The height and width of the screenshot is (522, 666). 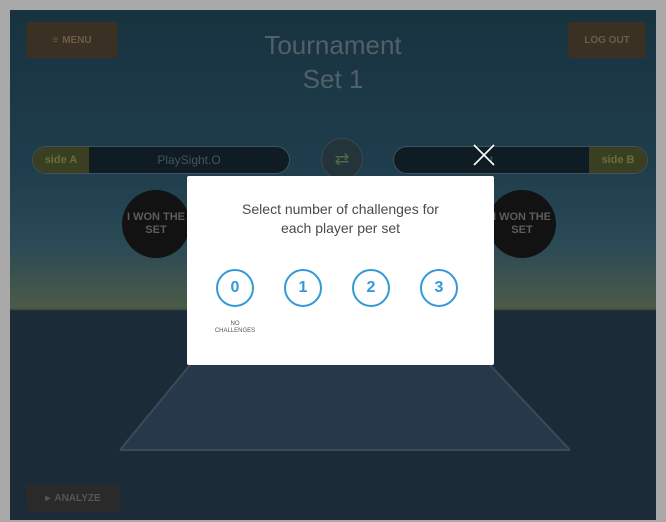 I want to click on side-a-bar: side A PlaySight.O, so click(x=161, y=160).